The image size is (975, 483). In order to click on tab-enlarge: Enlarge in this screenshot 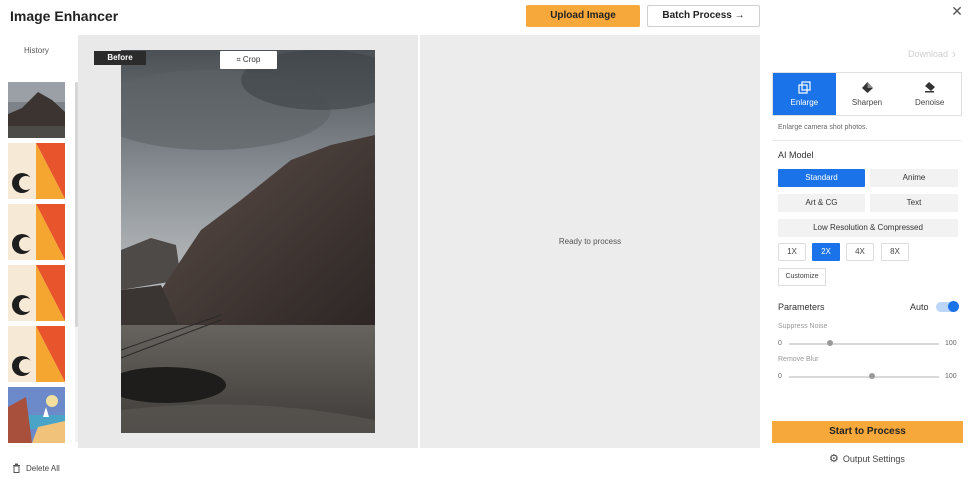, I will do `click(804, 94)`.